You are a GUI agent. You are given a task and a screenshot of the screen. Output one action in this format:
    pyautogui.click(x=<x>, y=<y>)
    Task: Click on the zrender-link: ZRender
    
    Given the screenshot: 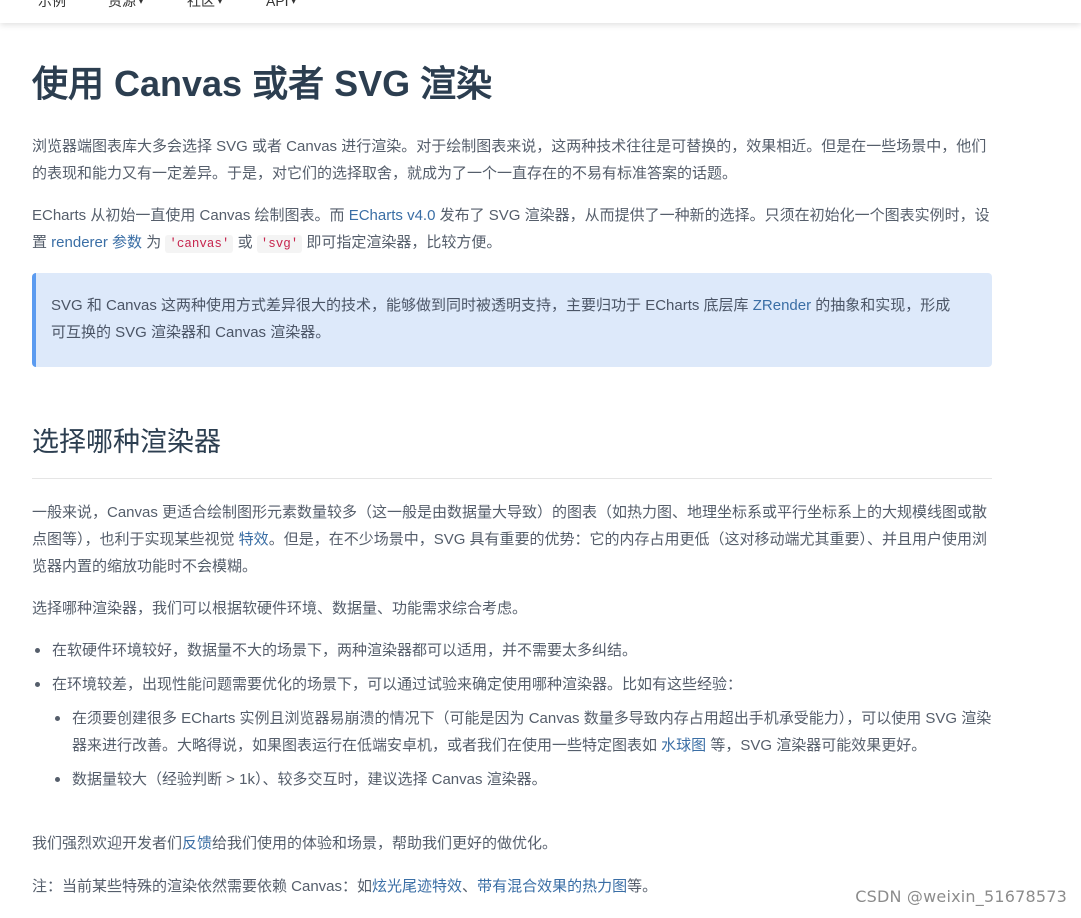 What is the action you would take?
    pyautogui.click(x=782, y=305)
    